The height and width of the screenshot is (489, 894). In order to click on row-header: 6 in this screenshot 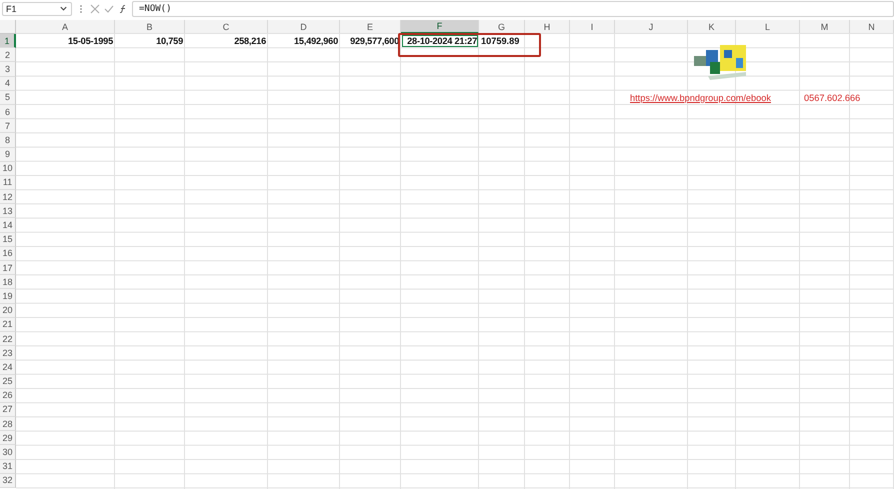, I will do `click(8, 112)`.